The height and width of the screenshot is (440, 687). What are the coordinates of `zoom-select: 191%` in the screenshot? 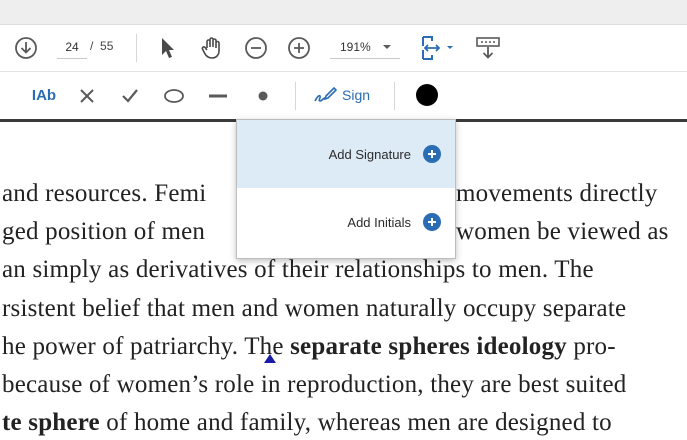 It's located at (365, 47).